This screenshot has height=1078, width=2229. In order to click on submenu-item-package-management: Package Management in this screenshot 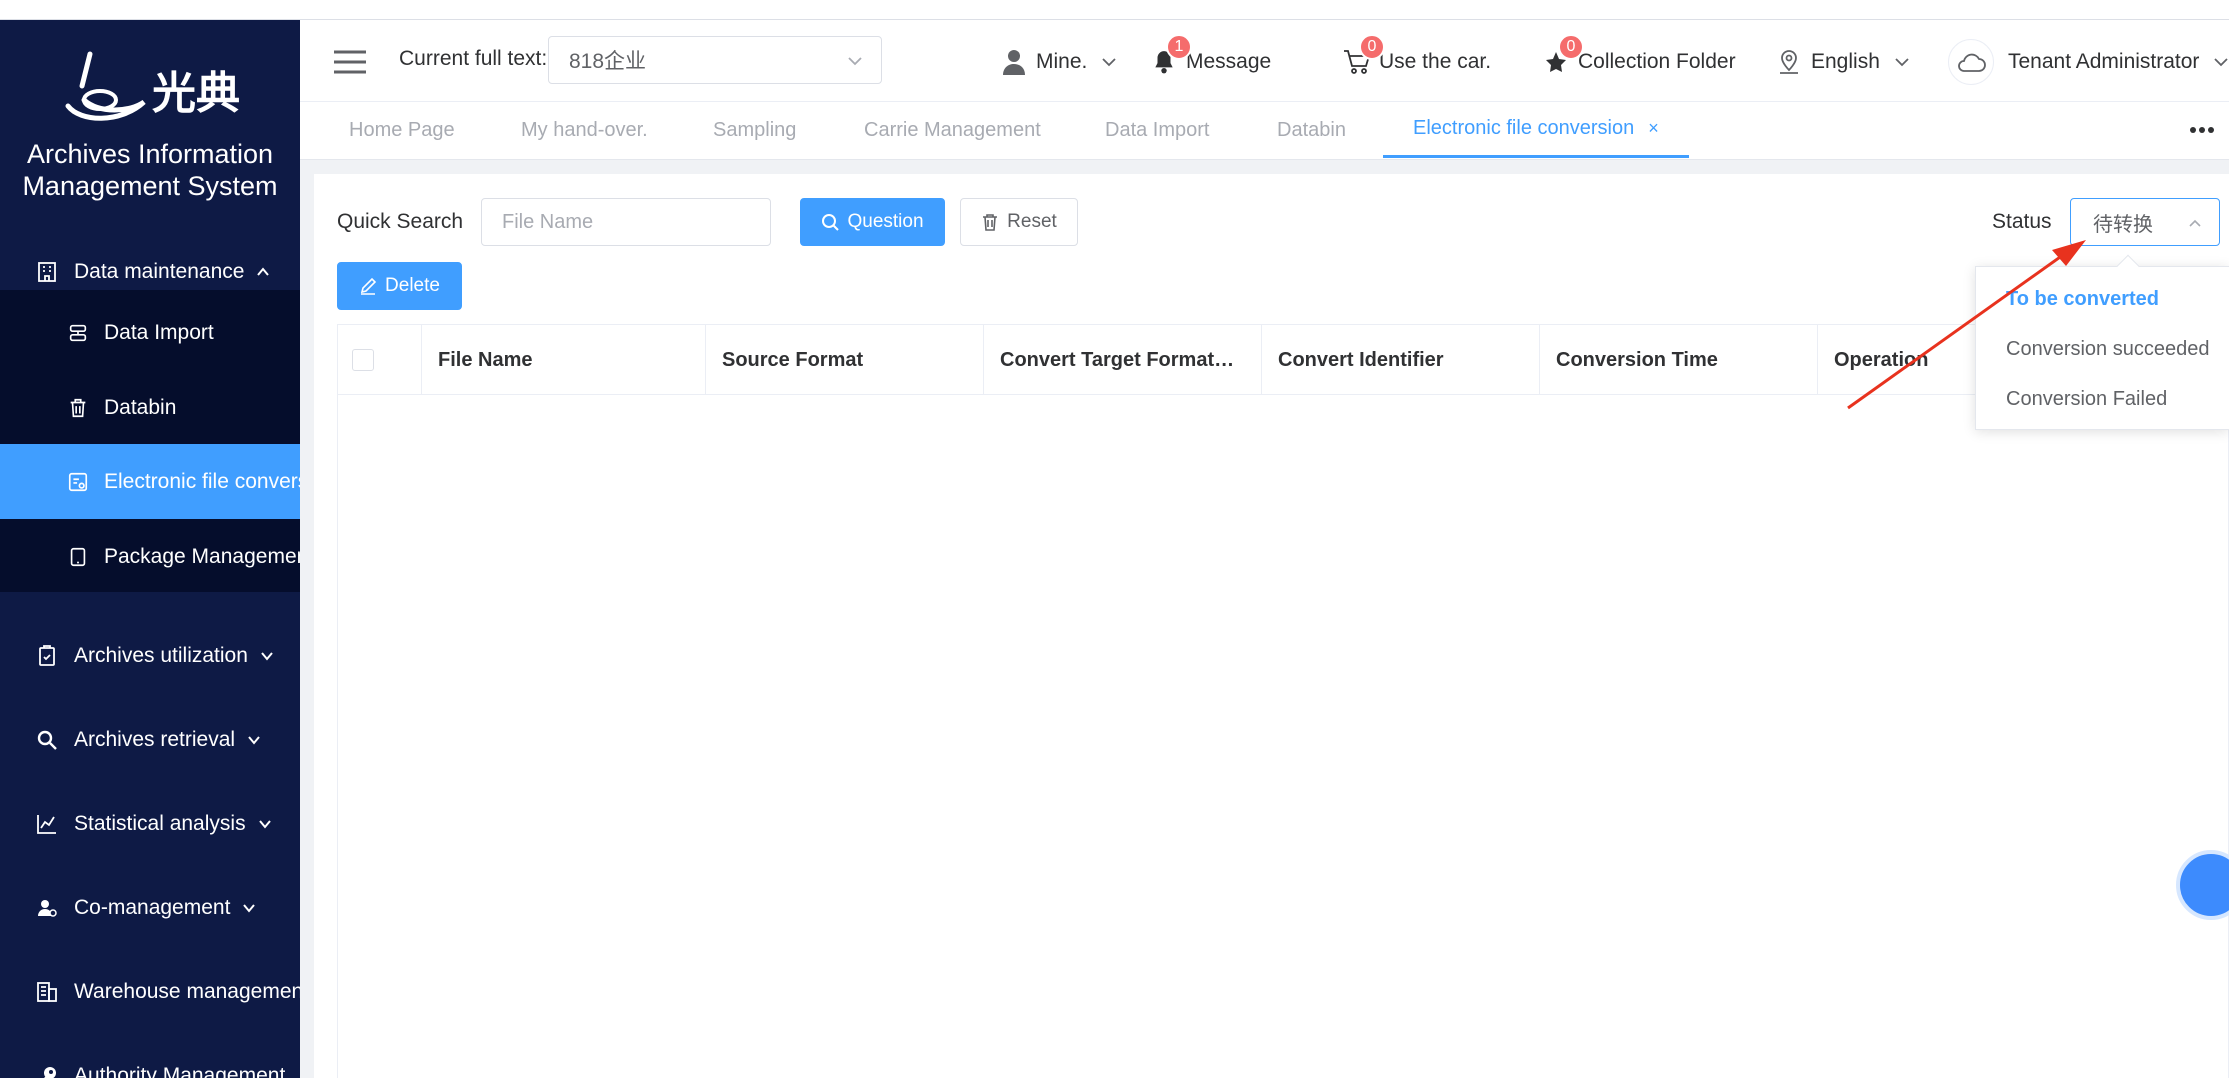, I will do `click(150, 556)`.